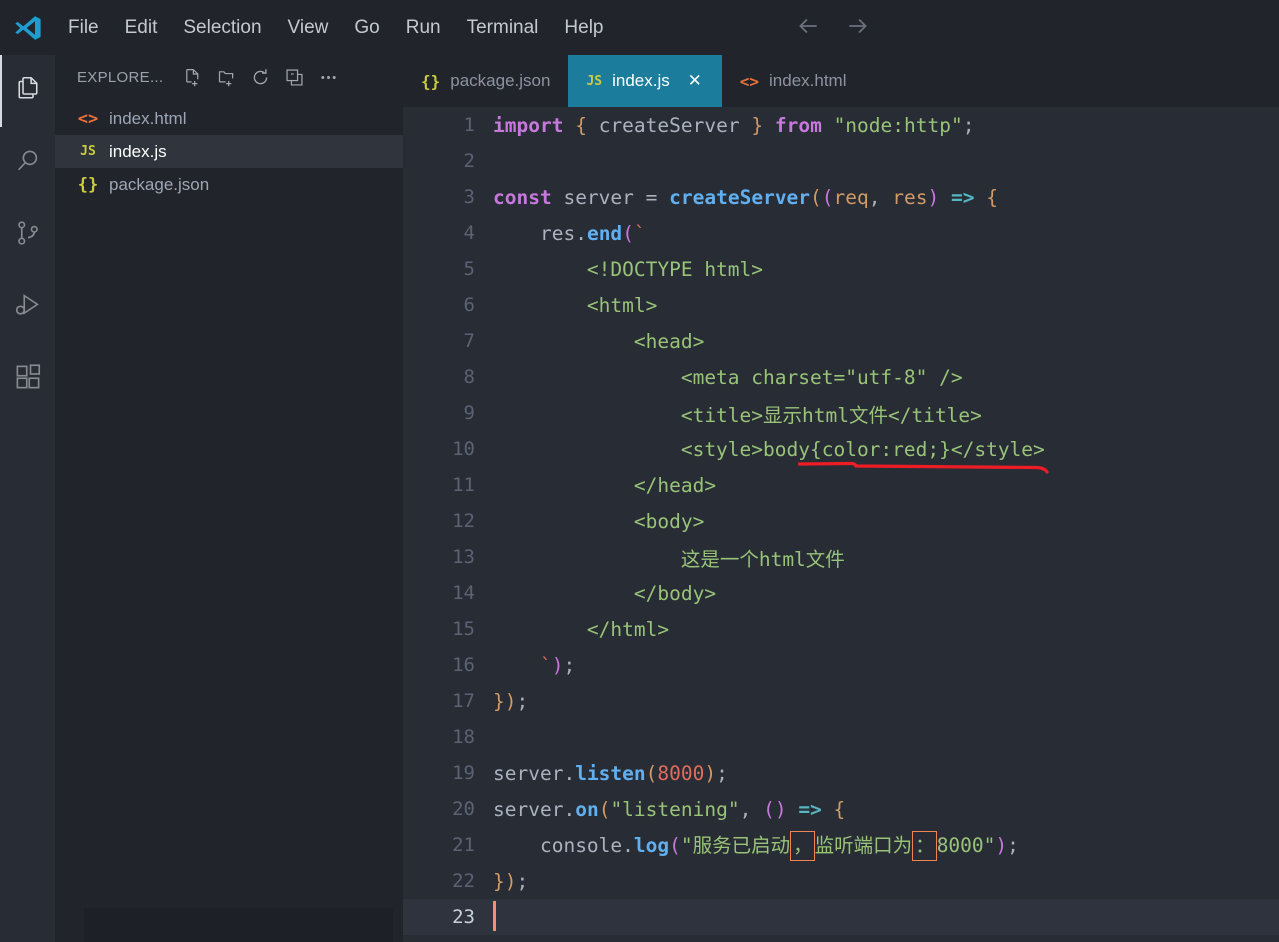 The image size is (1279, 942). I want to click on activity-item-explorer, so click(27, 91).